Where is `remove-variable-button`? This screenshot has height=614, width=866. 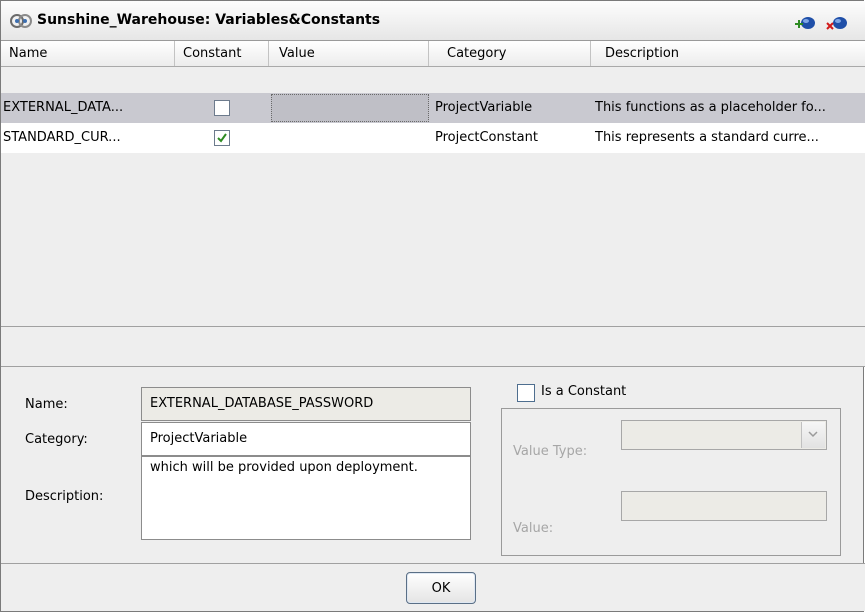
remove-variable-button is located at coordinates (837, 22).